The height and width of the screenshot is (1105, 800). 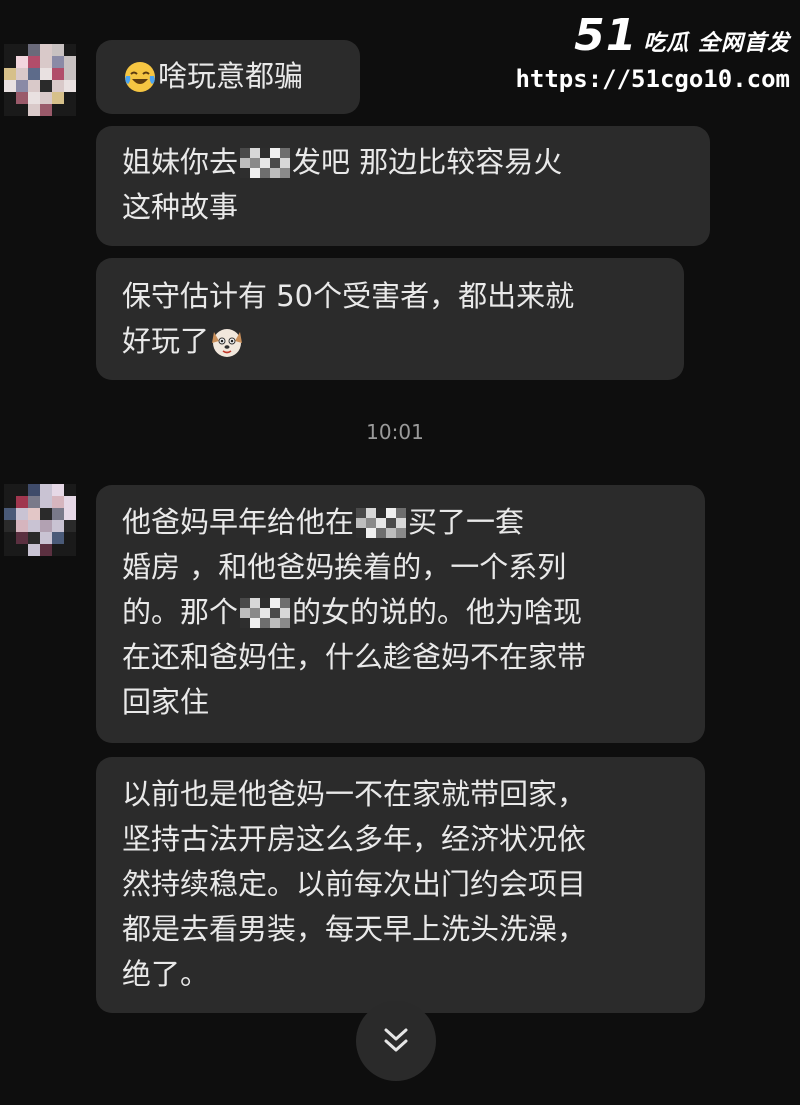 I want to click on message-text-line: 绝了。, so click(x=413, y=974).